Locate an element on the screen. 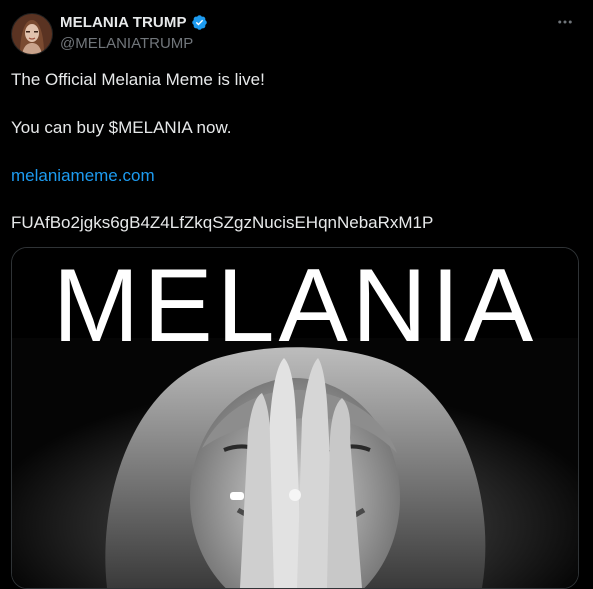  author-name-row: MELANIA TRUMP is located at coordinates (134, 22).